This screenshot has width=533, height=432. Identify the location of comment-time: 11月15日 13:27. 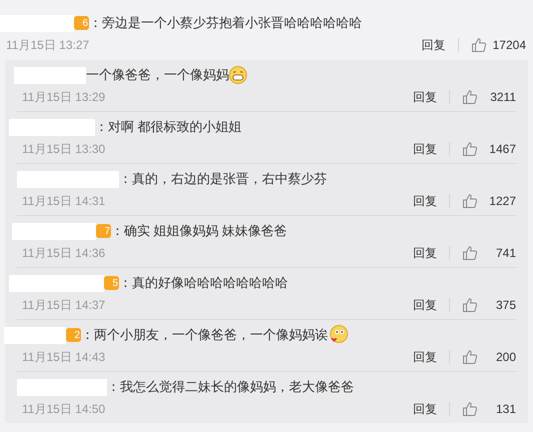
(48, 45).